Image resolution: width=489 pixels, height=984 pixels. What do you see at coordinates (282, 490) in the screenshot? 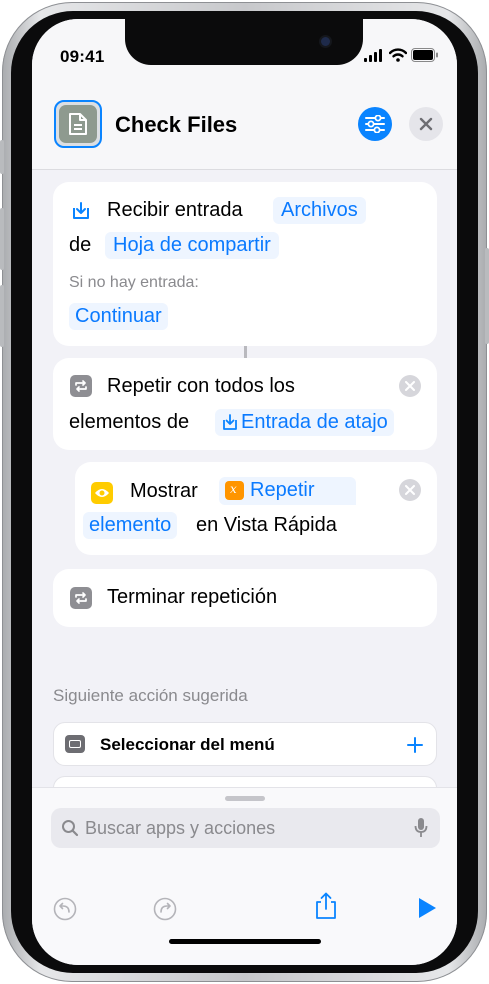
I see `token-label: Repetir` at bounding box center [282, 490].